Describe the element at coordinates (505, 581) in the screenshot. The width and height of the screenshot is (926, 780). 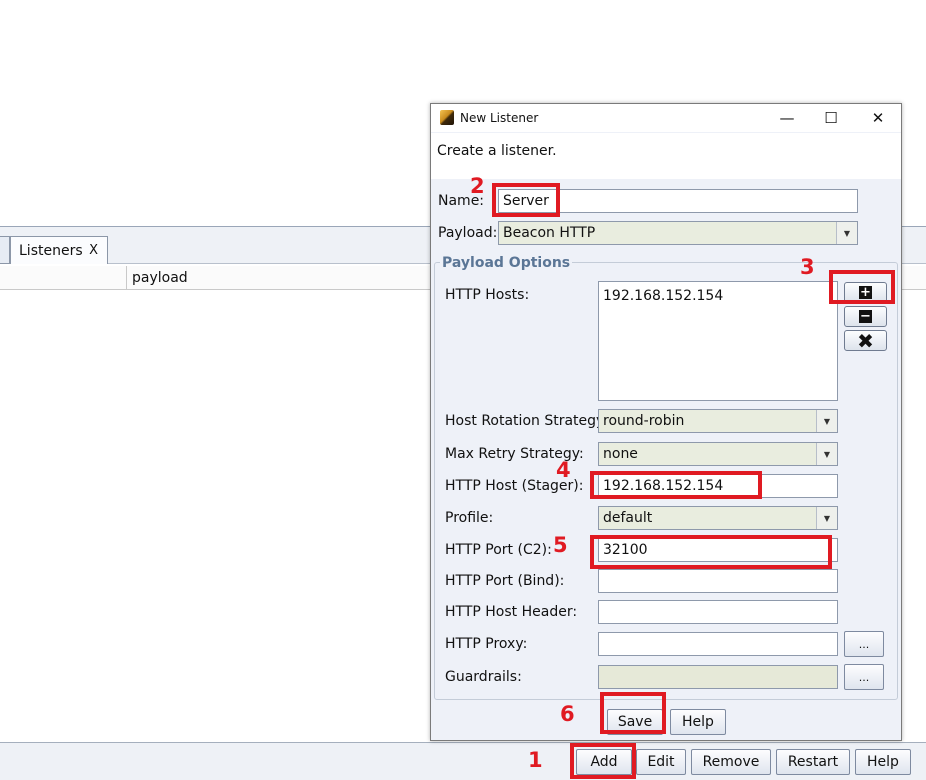
I see `http-port-bind-label: HTTP Port (Bind):` at that location.